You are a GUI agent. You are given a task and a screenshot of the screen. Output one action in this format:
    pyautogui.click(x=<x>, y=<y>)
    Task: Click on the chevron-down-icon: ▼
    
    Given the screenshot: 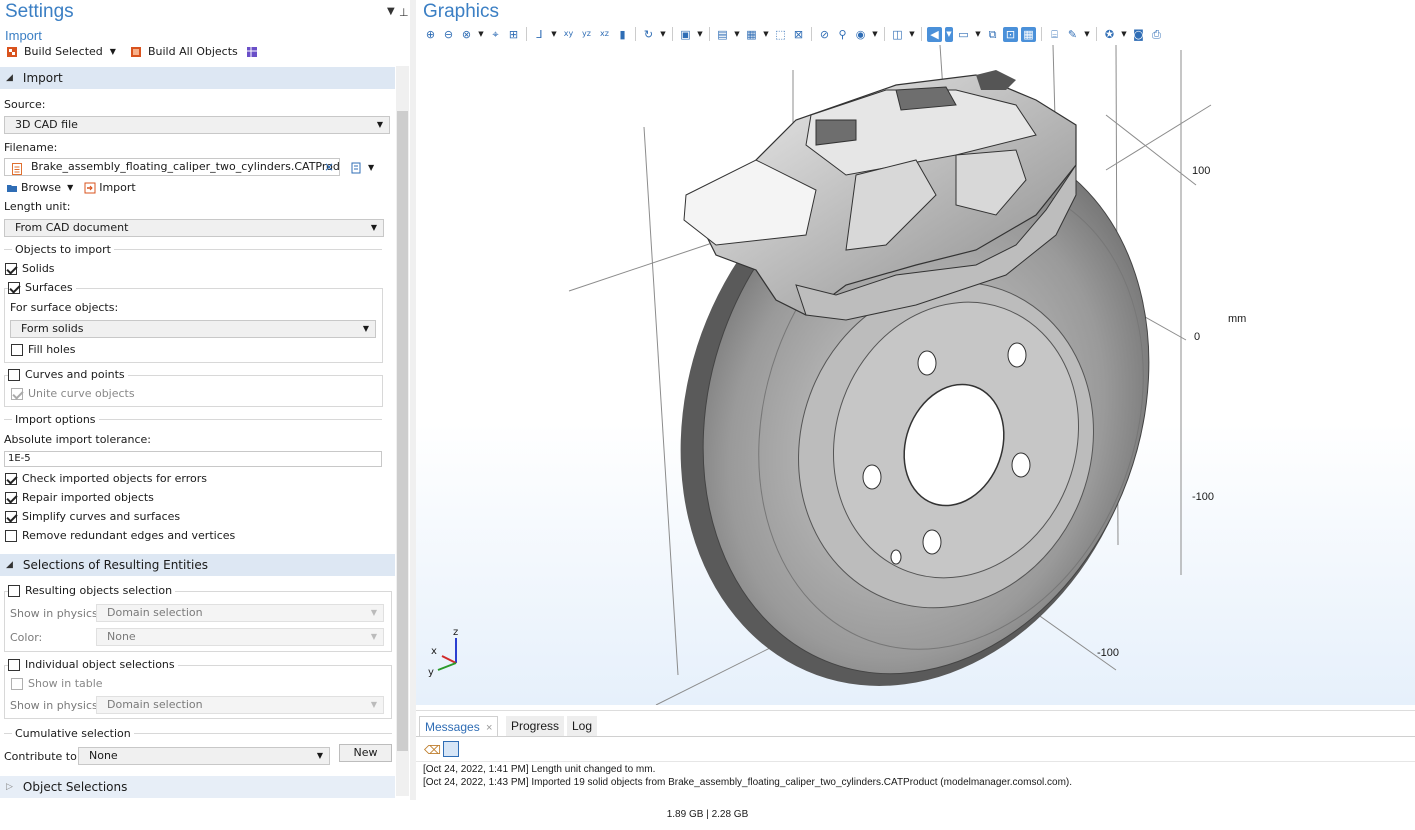 What is the action you would take?
    pyautogui.click(x=319, y=755)
    